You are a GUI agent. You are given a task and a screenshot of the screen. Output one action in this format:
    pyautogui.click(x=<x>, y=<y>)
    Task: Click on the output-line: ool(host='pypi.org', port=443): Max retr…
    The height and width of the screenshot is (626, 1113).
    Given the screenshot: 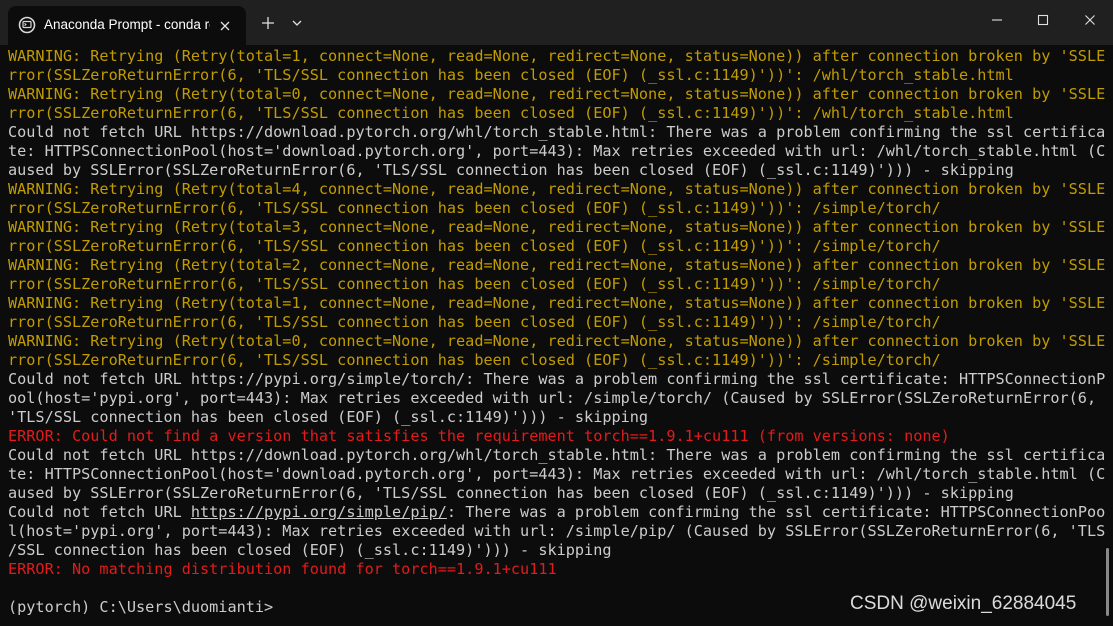 What is the action you would take?
    pyautogui.click(x=552, y=398)
    